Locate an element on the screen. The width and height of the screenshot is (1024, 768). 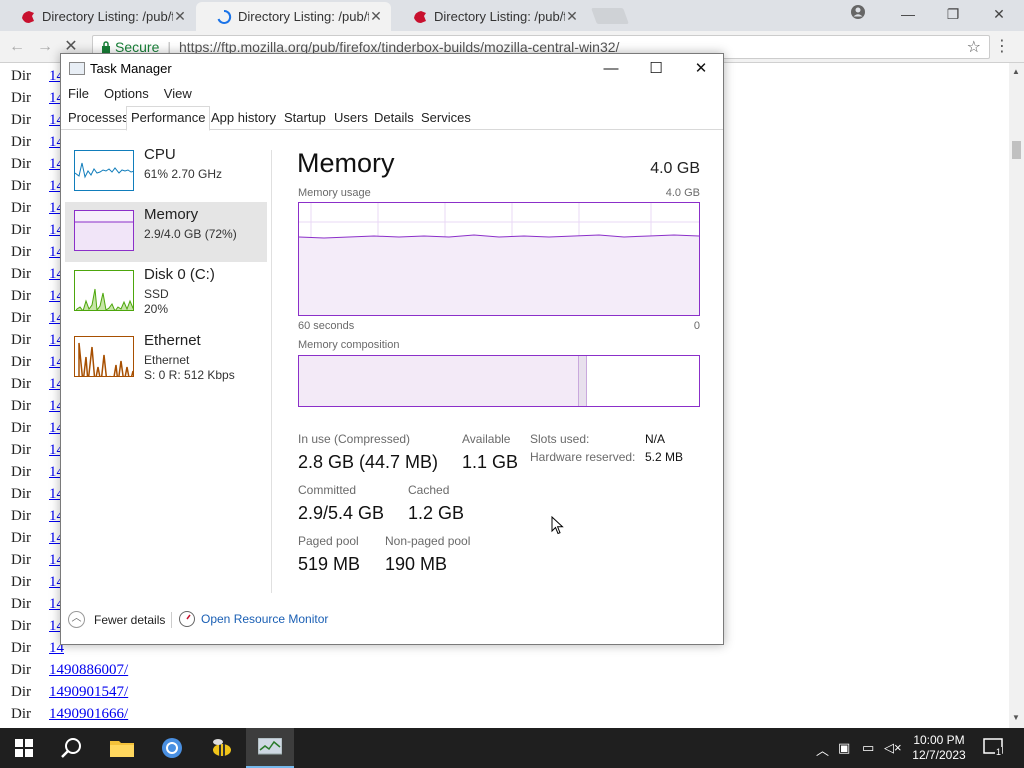
resource-cpu: CPU 61% 2.70 GHz is located at coordinates (166, 172).